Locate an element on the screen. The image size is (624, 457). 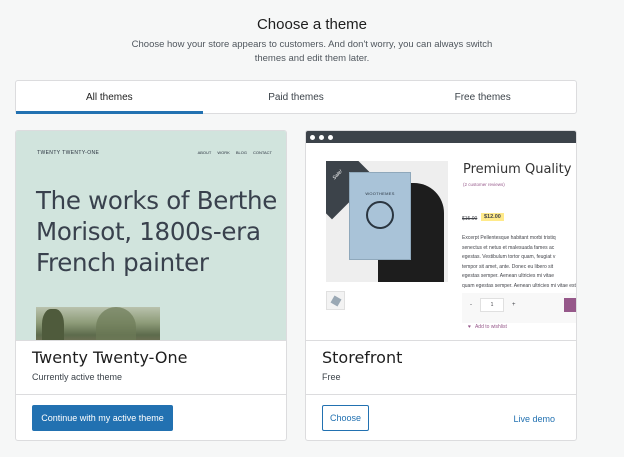
preview-product-title: Premium Quality is located at coordinates (517, 169).